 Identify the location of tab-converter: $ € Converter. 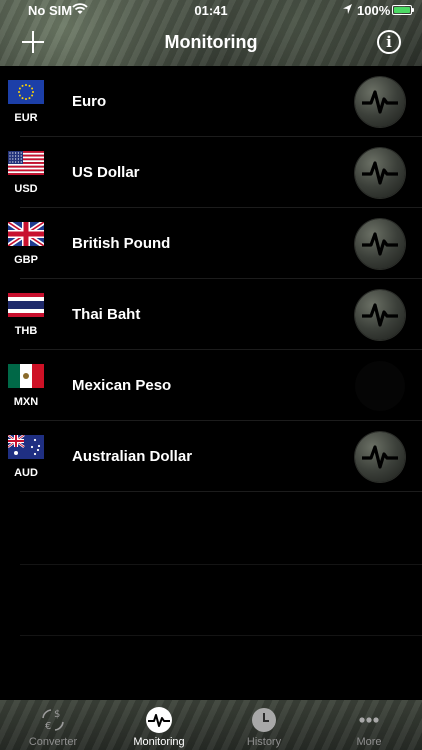
(53, 725).